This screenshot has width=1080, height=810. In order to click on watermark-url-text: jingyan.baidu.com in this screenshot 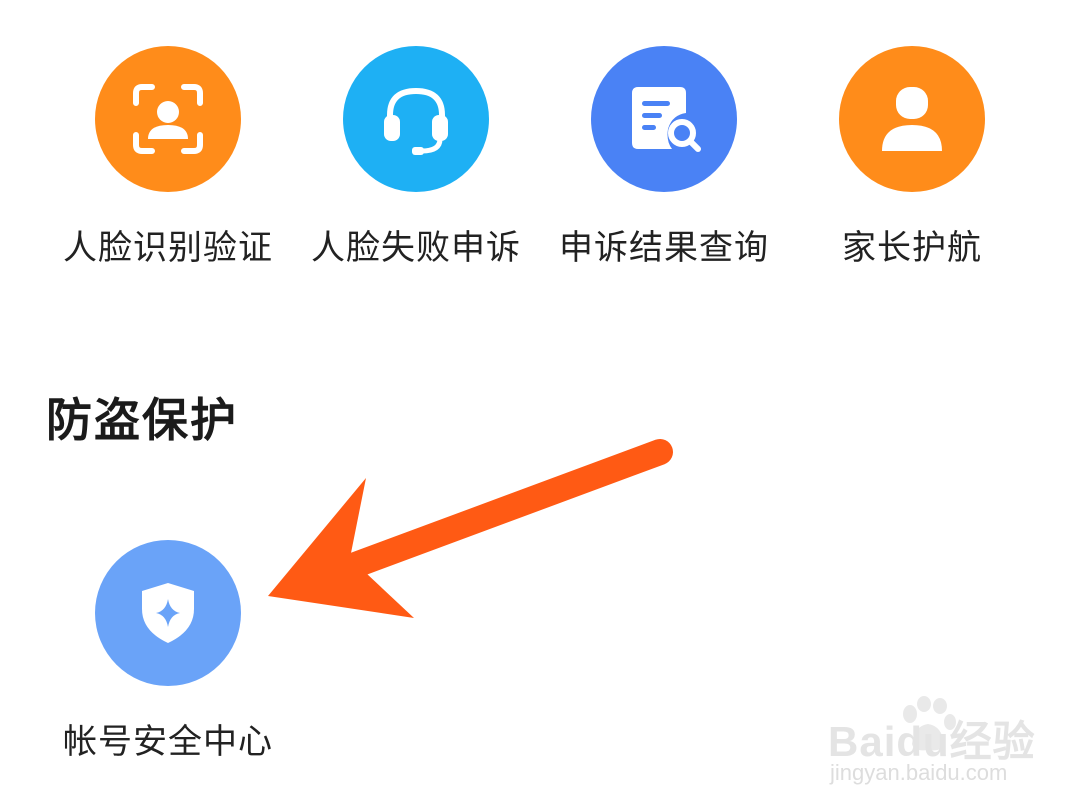, I will do `click(919, 772)`.